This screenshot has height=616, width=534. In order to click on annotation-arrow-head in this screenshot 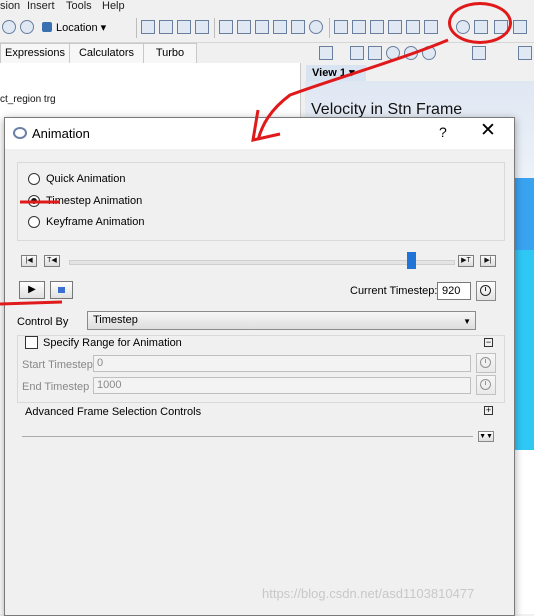, I will do `click(266, 125)`.